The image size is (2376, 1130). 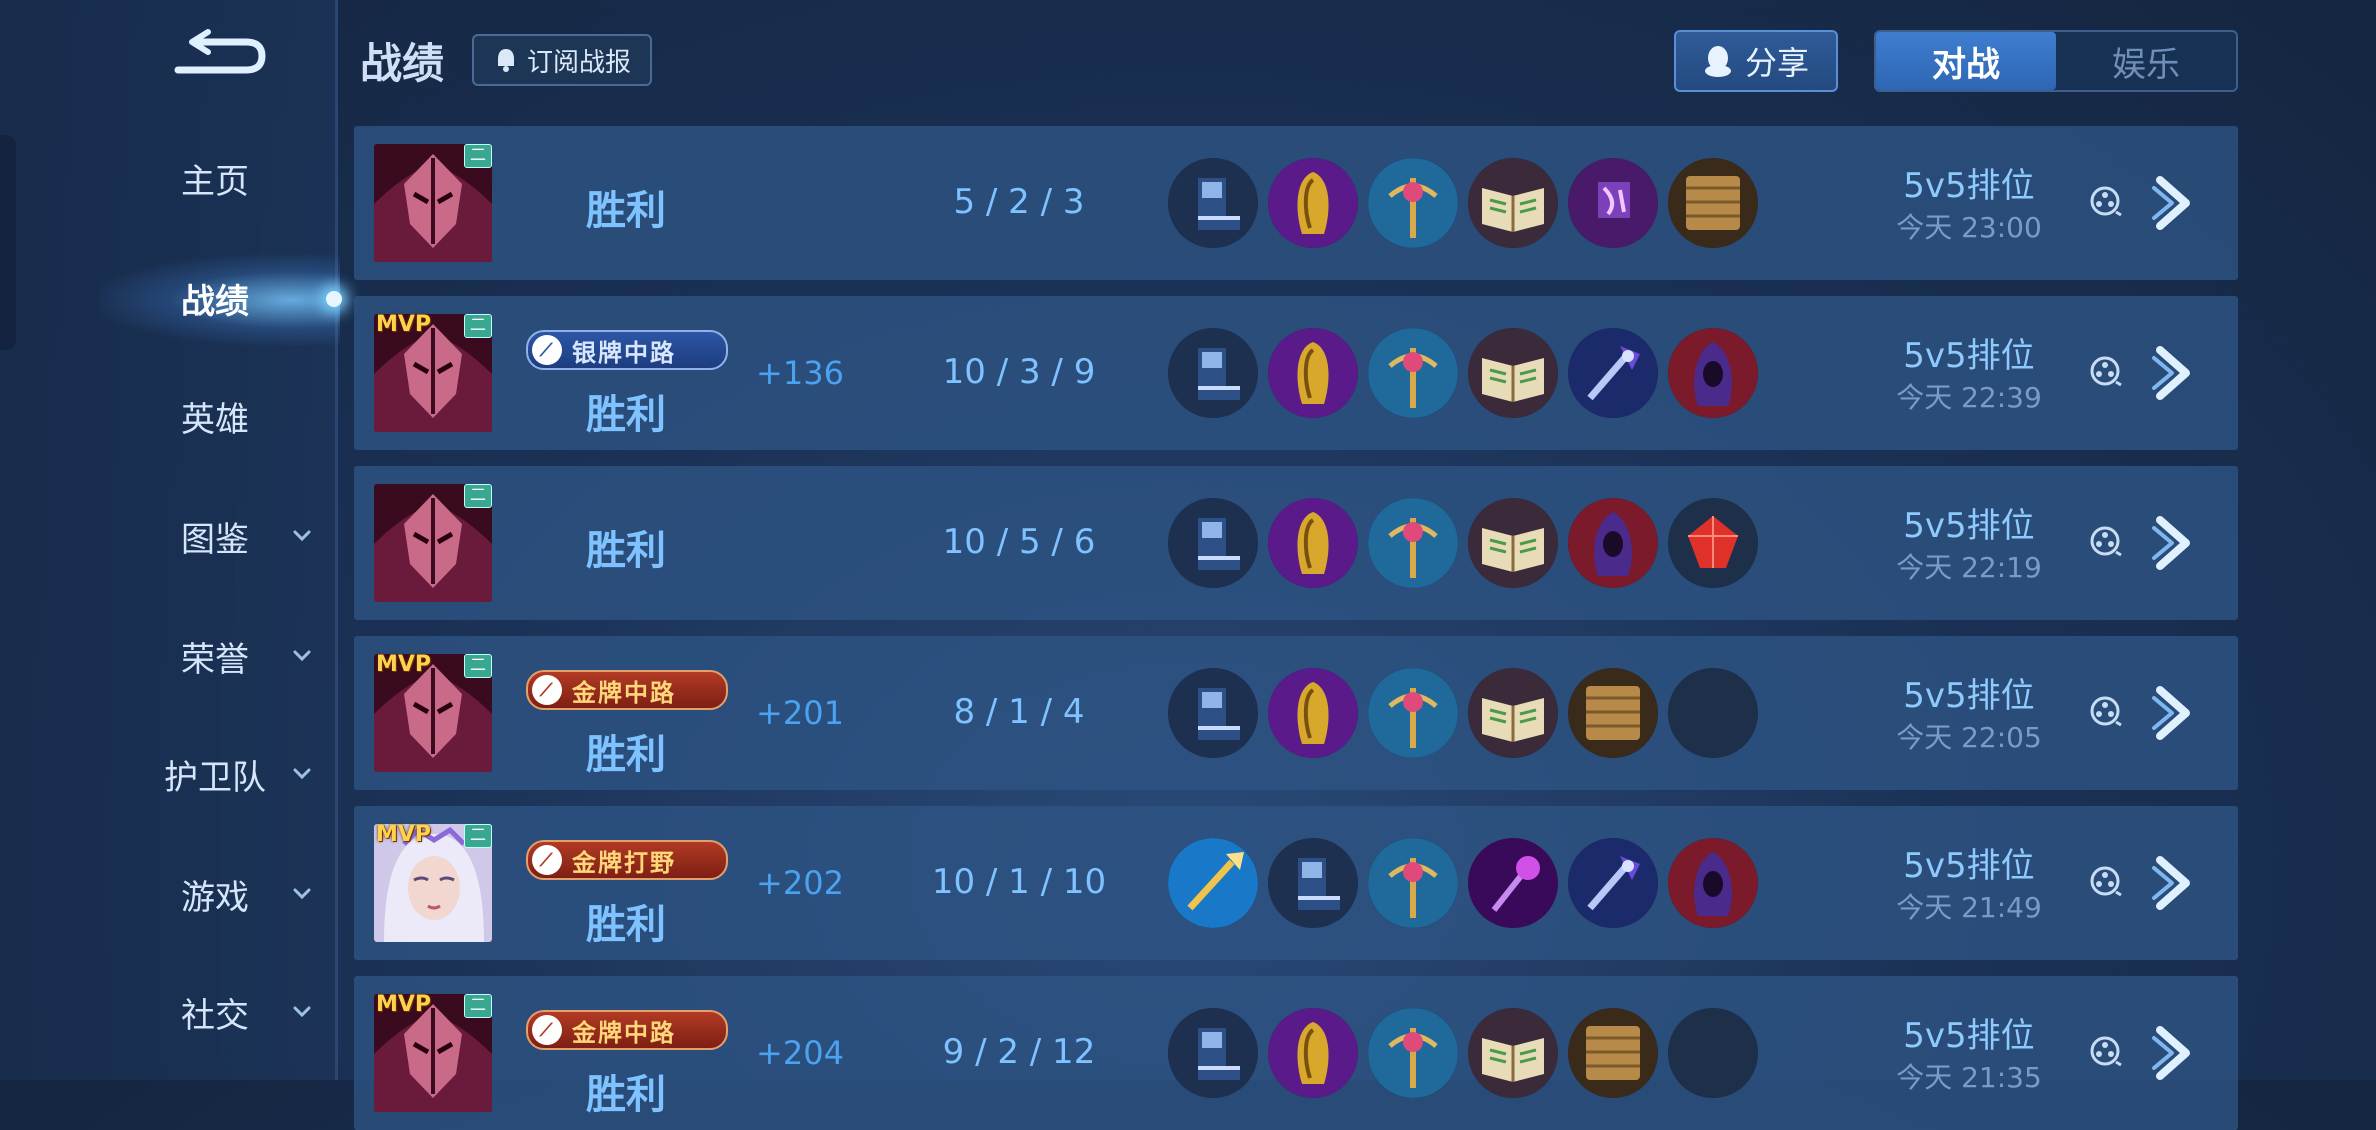 I want to click on sidebar-item-heroes: 英雄, so click(x=235, y=416).